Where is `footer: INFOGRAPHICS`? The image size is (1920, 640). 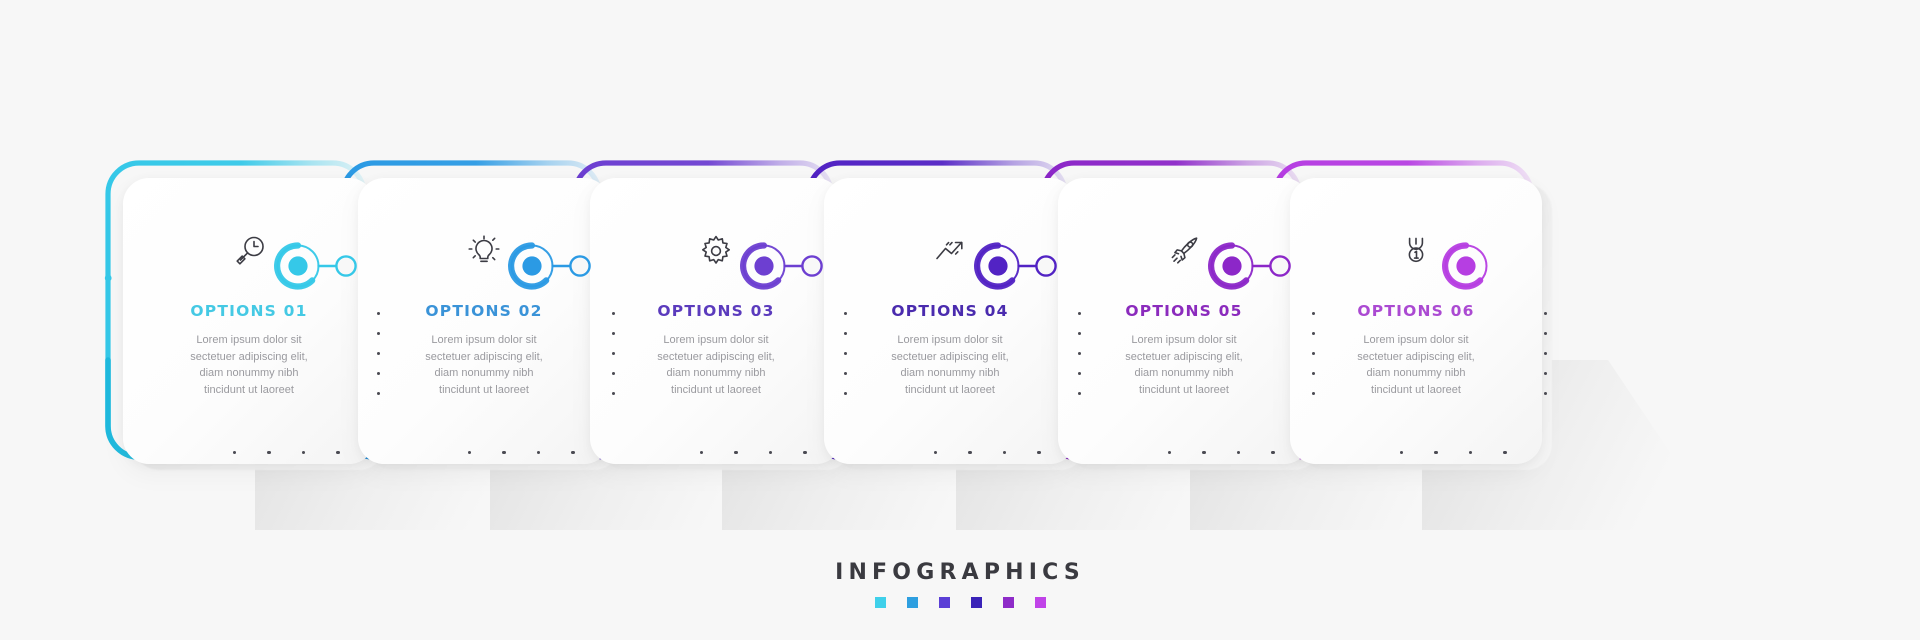
footer: INFOGRAPHICS is located at coordinates (960, 584).